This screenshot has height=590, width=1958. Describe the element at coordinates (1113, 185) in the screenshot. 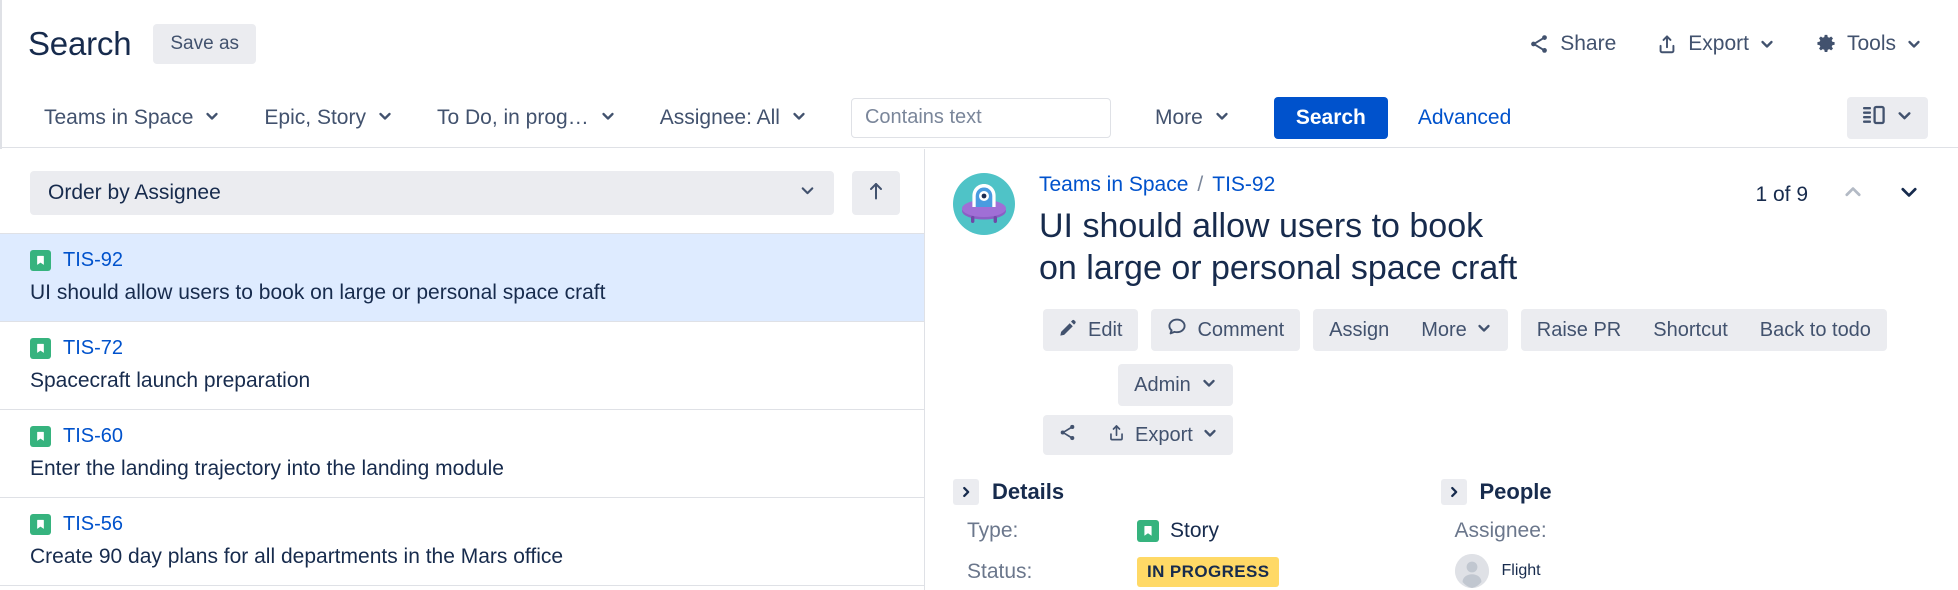

I see `breadcrumb-project-link: Teams in Space` at that location.